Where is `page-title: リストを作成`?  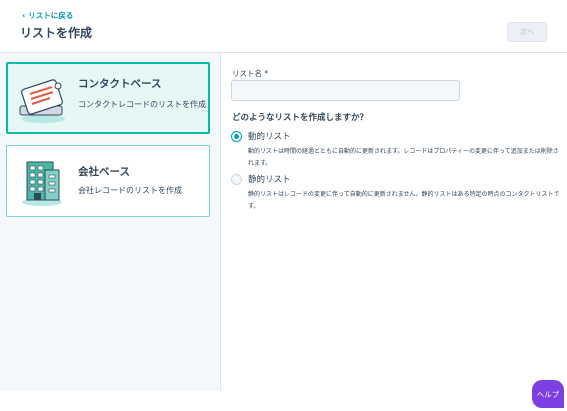 page-title: リストを作成 is located at coordinates (56, 33).